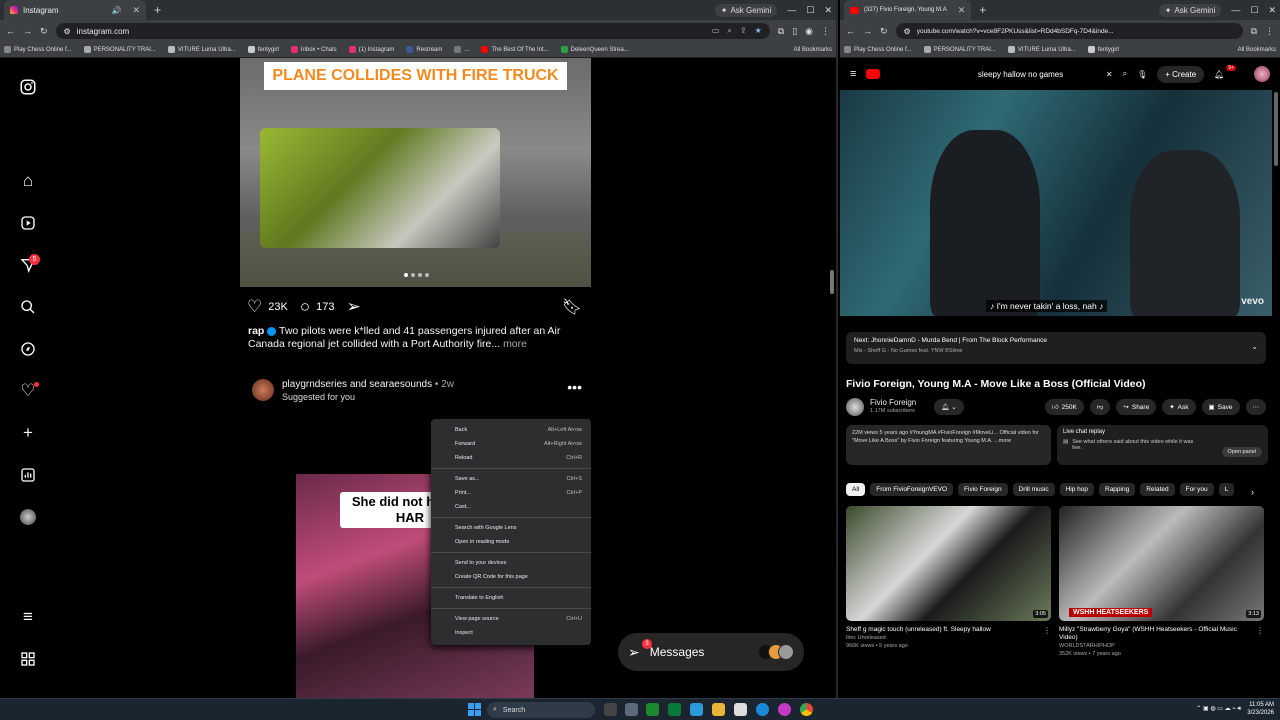 Image resolution: width=1280 pixels, height=720 pixels. Describe the element at coordinates (907, 31) in the screenshot. I see `site-info-icon: ⚙` at that location.